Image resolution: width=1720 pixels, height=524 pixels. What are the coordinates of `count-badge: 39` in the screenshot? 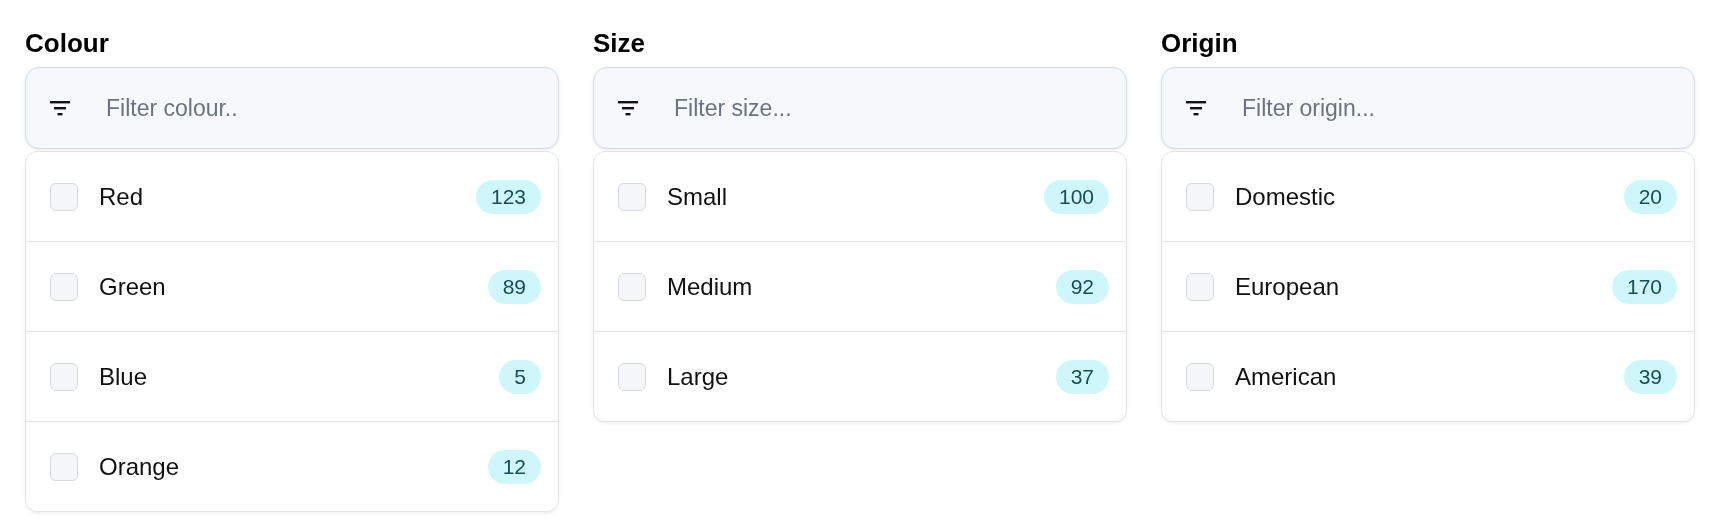 It's located at (1650, 376).